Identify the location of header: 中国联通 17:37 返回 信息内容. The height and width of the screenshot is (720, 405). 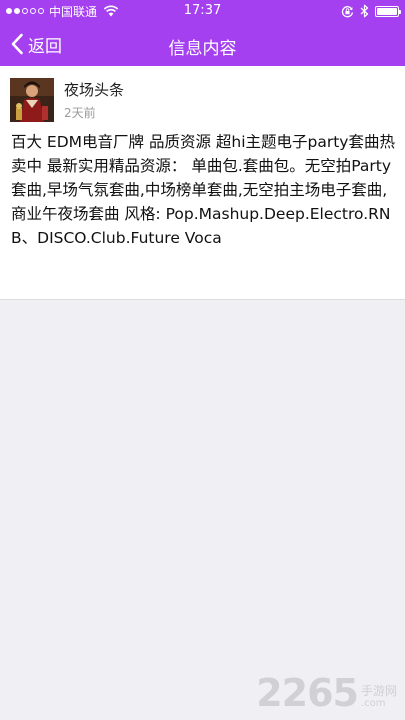
(202, 33).